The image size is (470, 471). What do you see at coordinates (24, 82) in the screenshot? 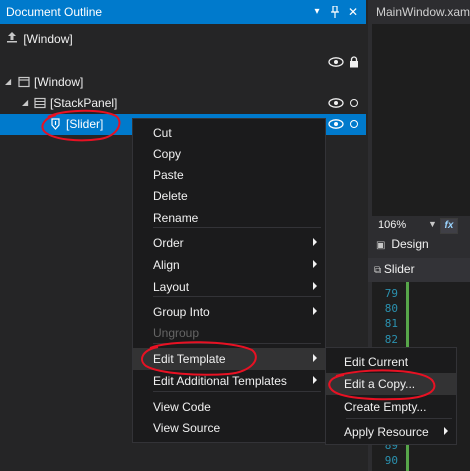
I see `window-icon` at bounding box center [24, 82].